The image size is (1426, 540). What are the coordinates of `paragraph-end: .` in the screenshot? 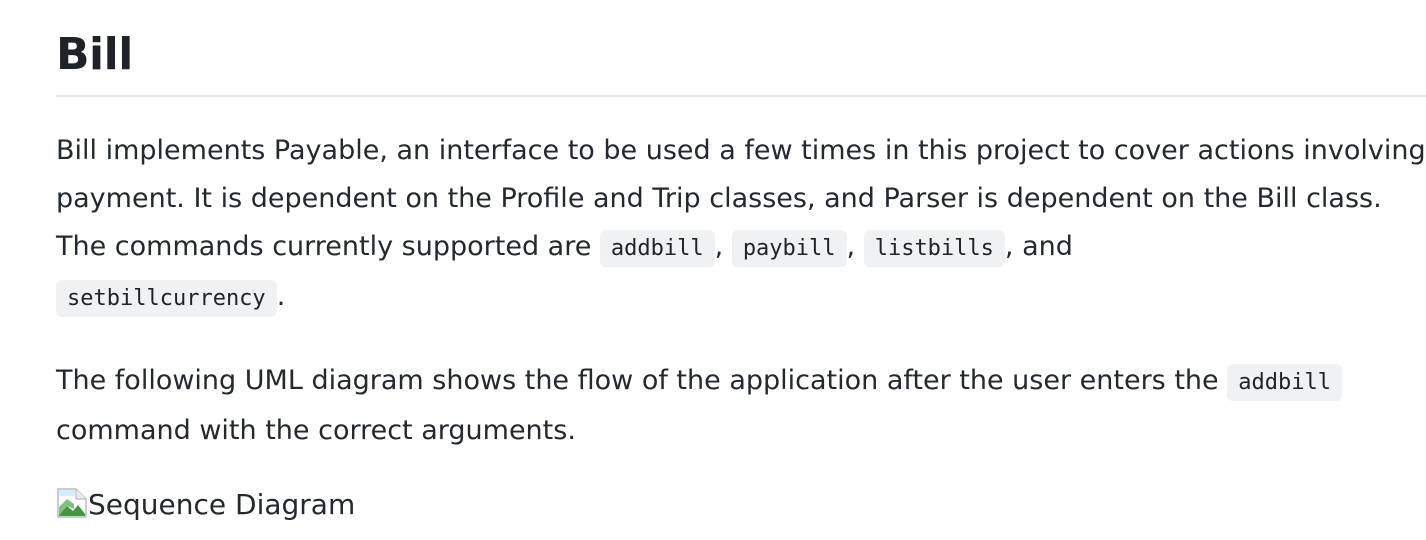 It's located at (281, 296).